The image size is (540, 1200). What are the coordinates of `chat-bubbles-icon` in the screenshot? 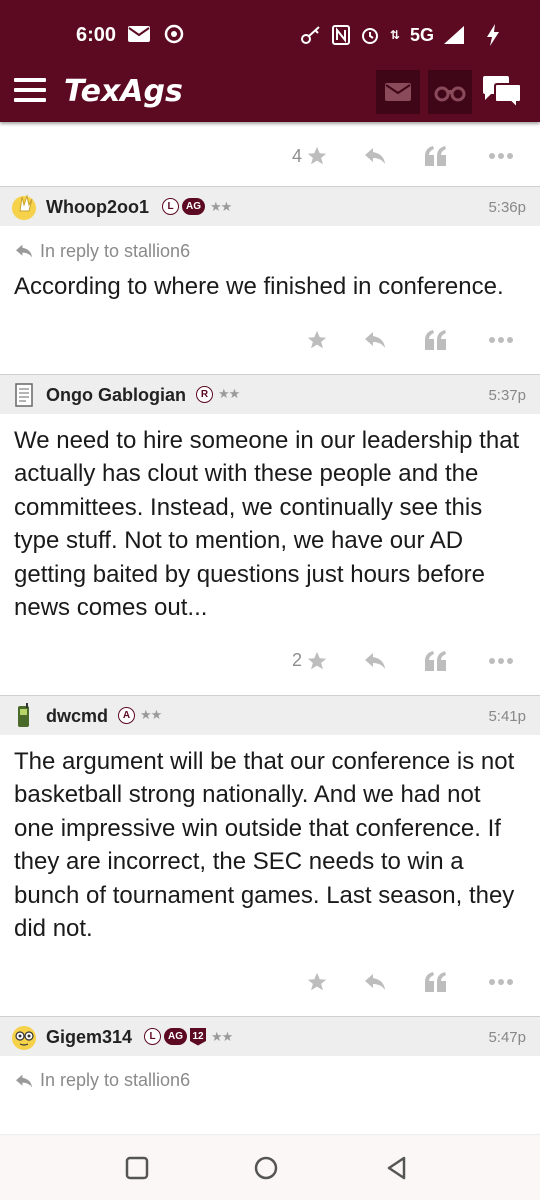 It's located at (502, 93).